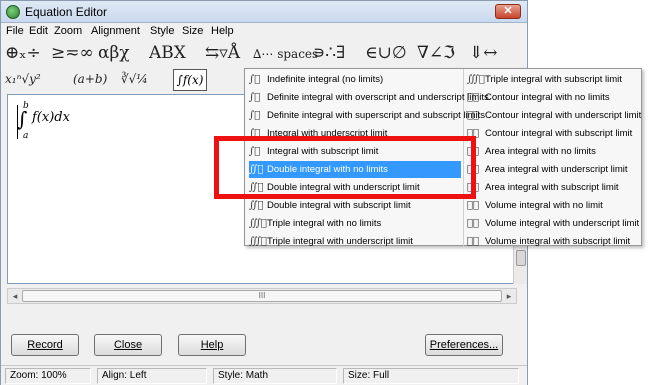  What do you see at coordinates (162, 31) in the screenshot?
I see `menu-style: Style` at bounding box center [162, 31].